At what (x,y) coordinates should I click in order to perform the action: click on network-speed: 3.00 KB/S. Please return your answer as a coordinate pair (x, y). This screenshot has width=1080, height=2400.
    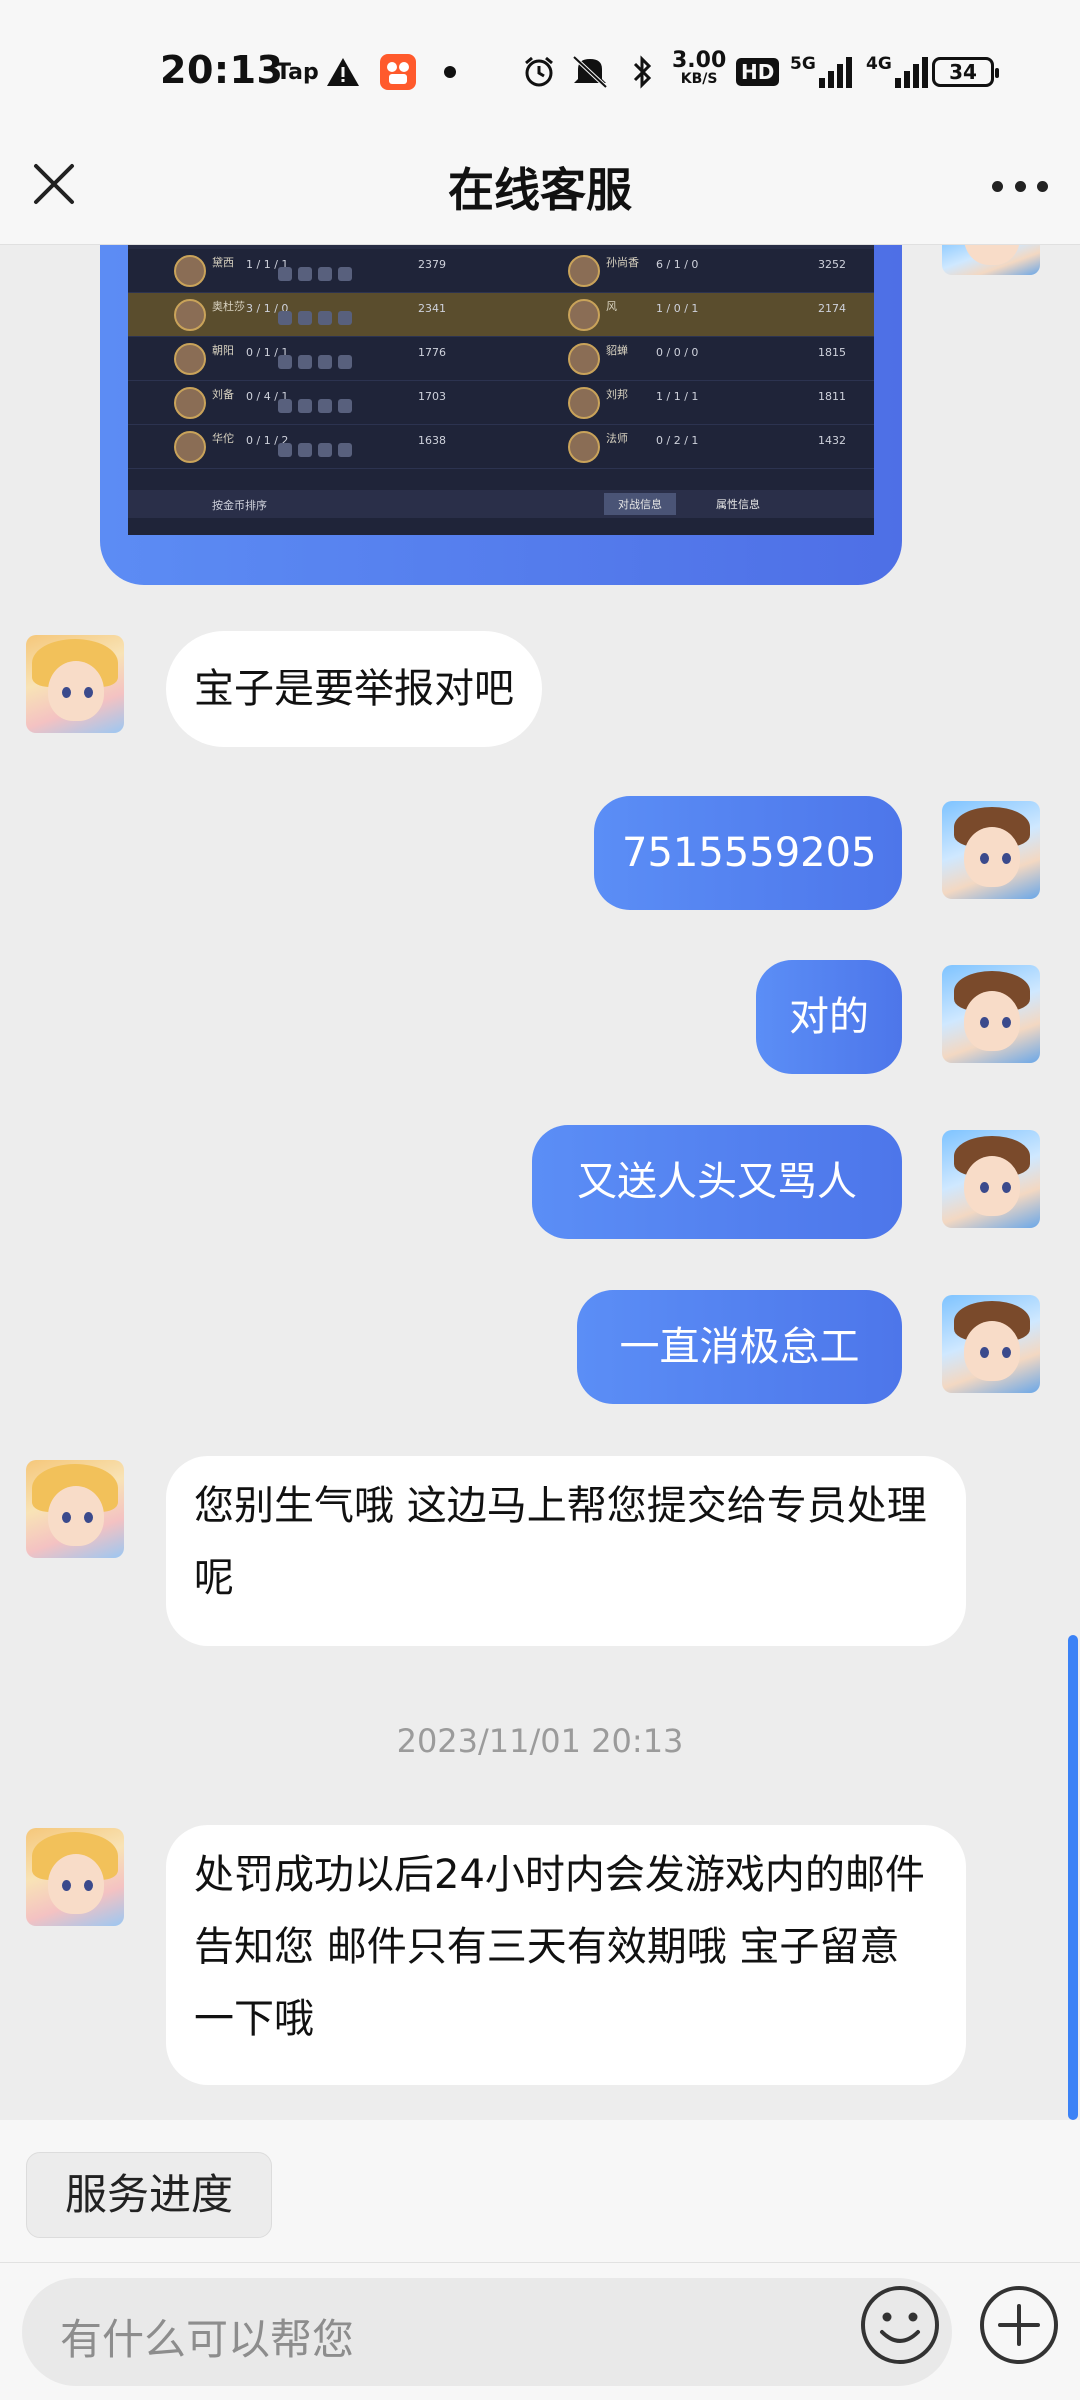
    Looking at the image, I should click on (699, 67).